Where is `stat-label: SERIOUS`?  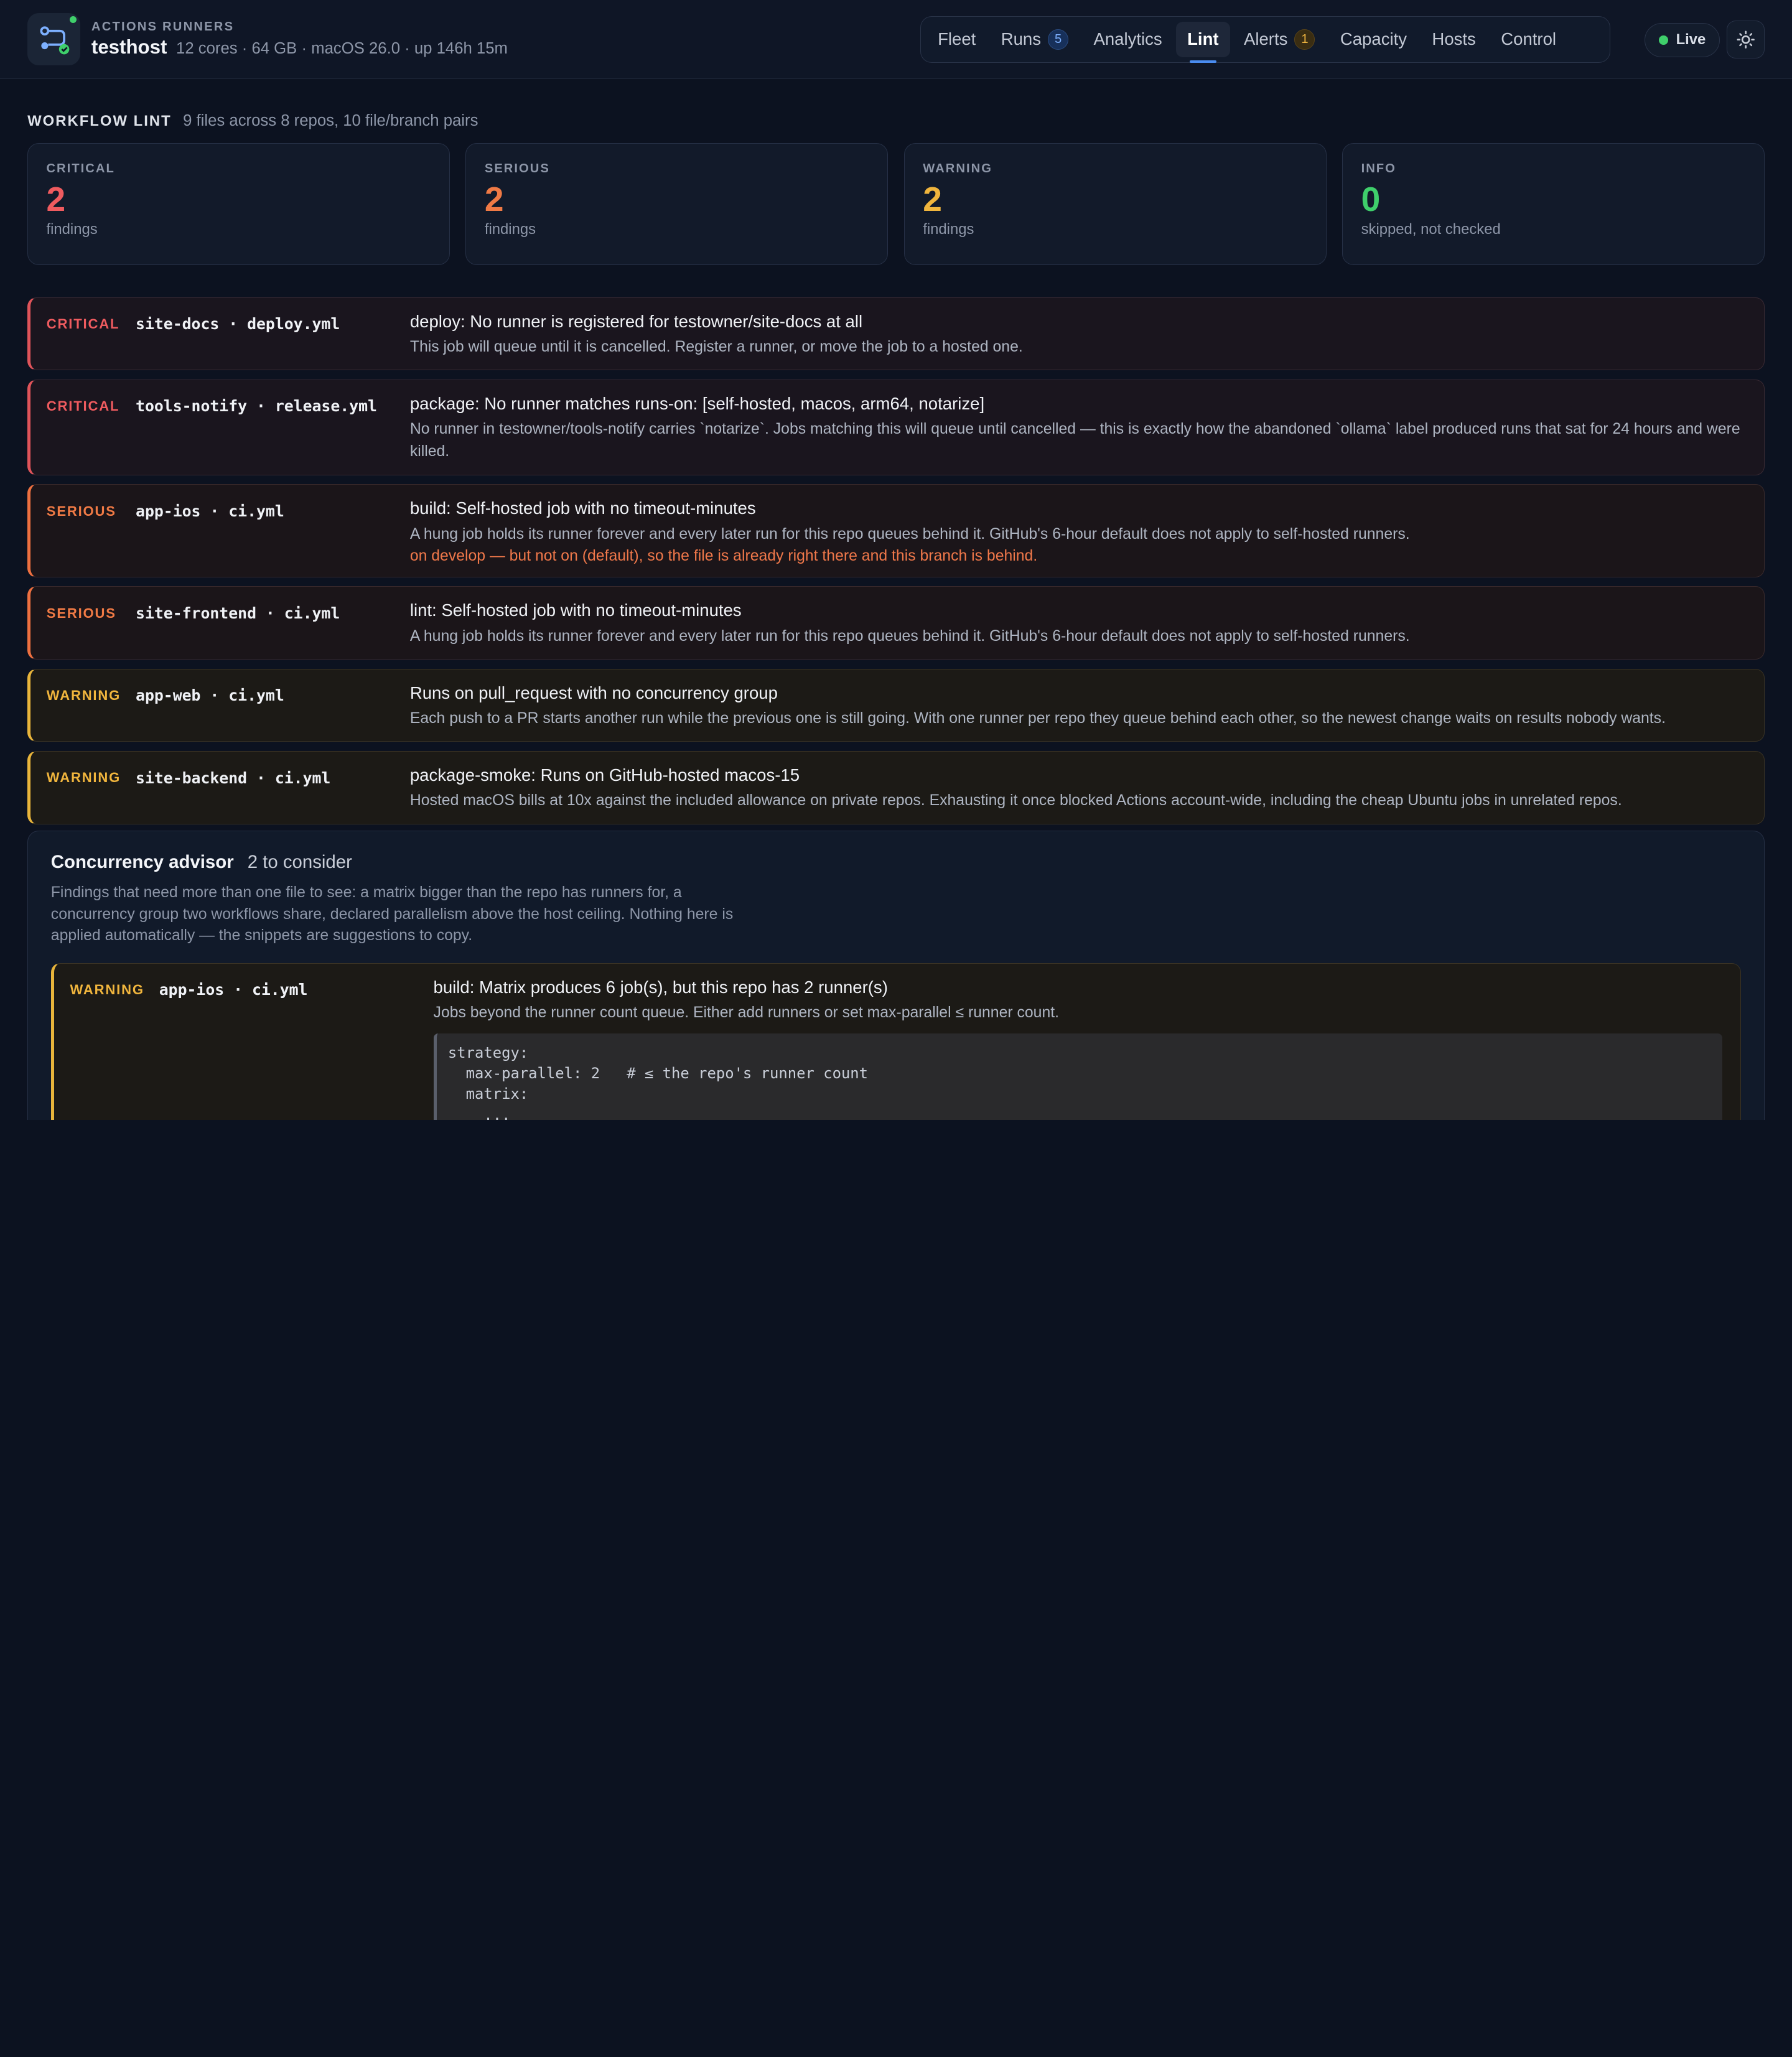
stat-label: SERIOUS is located at coordinates (517, 168).